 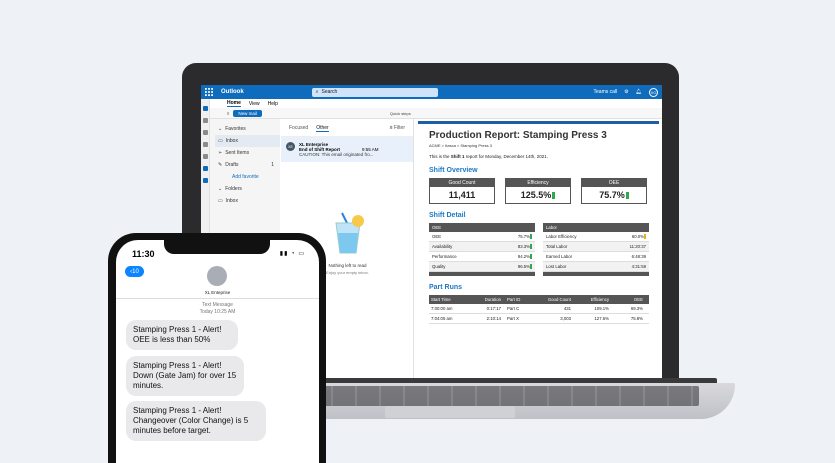 I want to click on pencil-icon: ✎, so click(x=220, y=165).